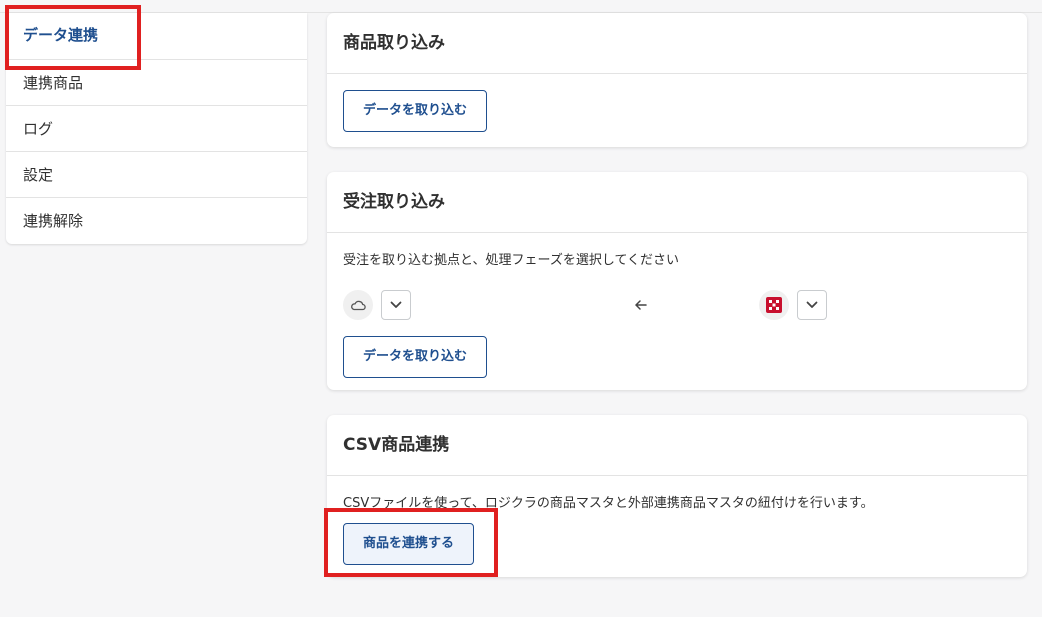  I want to click on order-import-description: 受注を取り込む拠点と、処理フェーズを選択してください, so click(511, 260).